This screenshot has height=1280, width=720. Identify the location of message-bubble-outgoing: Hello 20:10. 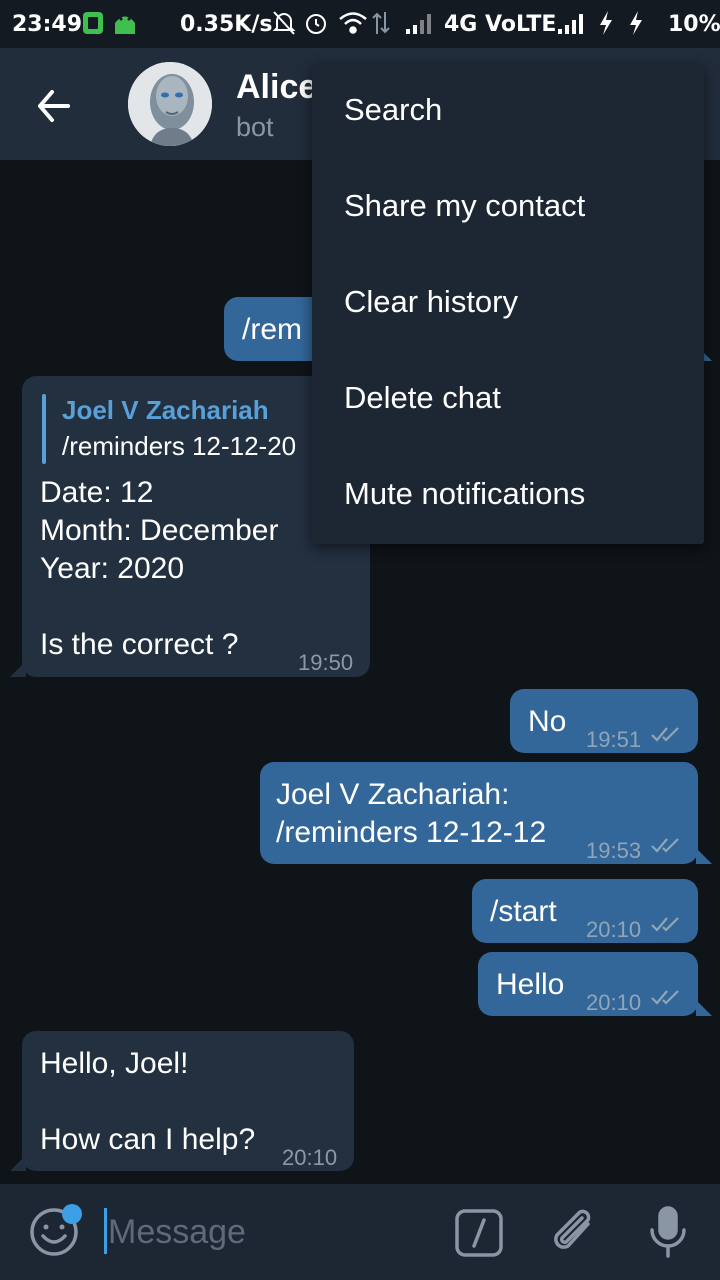
(588, 984).